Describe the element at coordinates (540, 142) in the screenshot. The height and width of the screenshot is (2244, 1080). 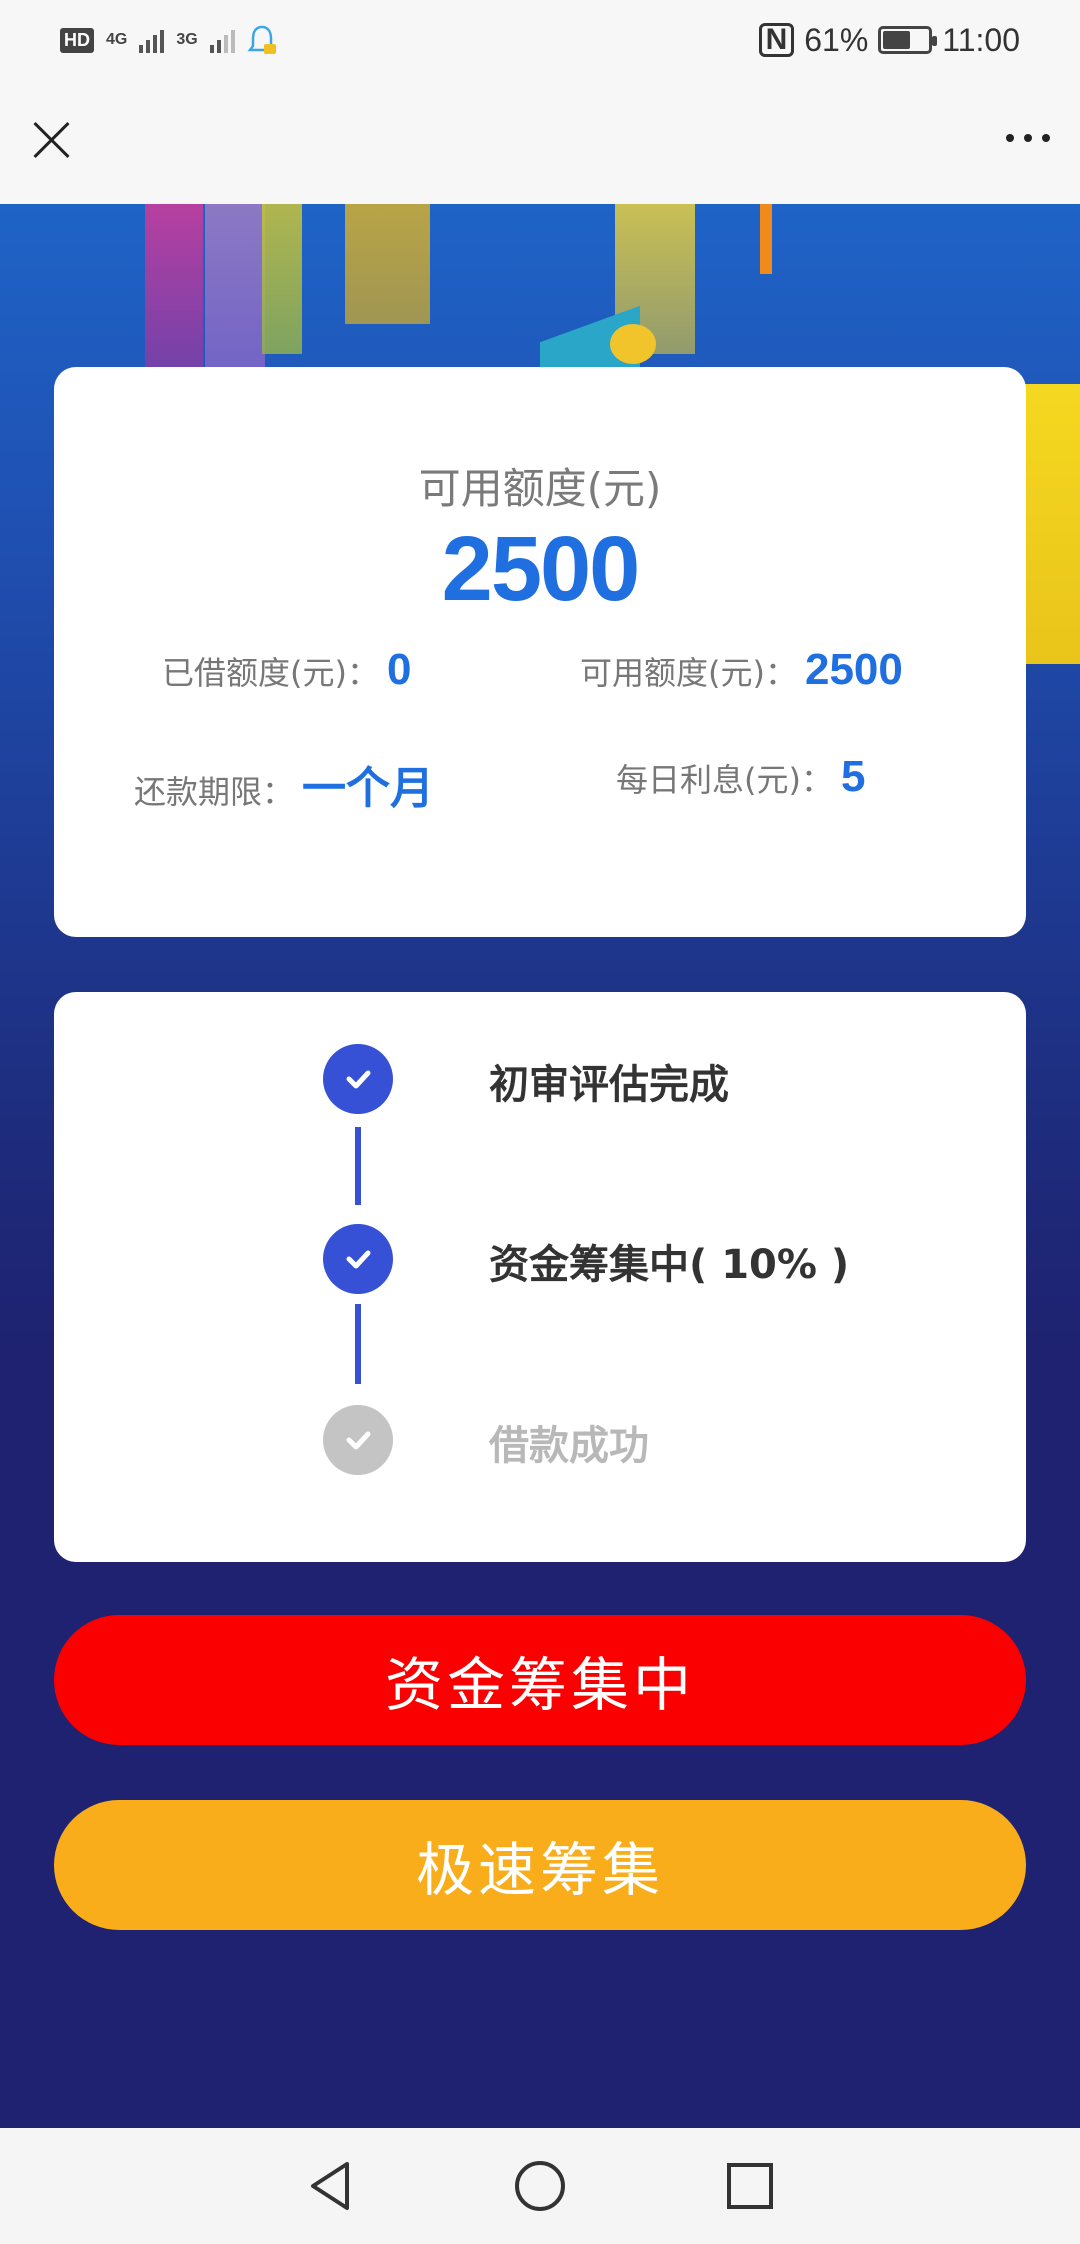
I see `web-view-header` at that location.